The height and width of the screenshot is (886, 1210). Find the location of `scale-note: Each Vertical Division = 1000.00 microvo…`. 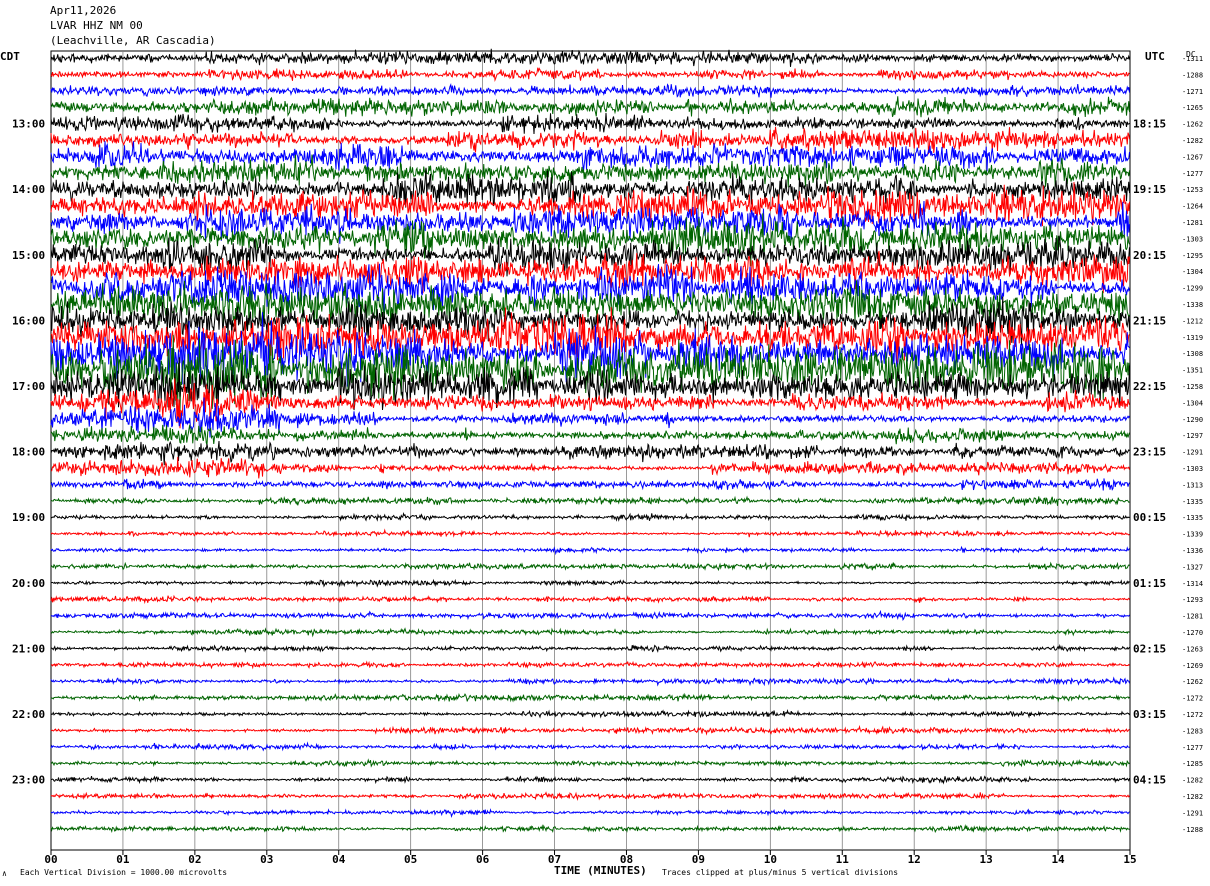

scale-note: Each Vertical Division = 1000.00 microvo… is located at coordinates (124, 872).